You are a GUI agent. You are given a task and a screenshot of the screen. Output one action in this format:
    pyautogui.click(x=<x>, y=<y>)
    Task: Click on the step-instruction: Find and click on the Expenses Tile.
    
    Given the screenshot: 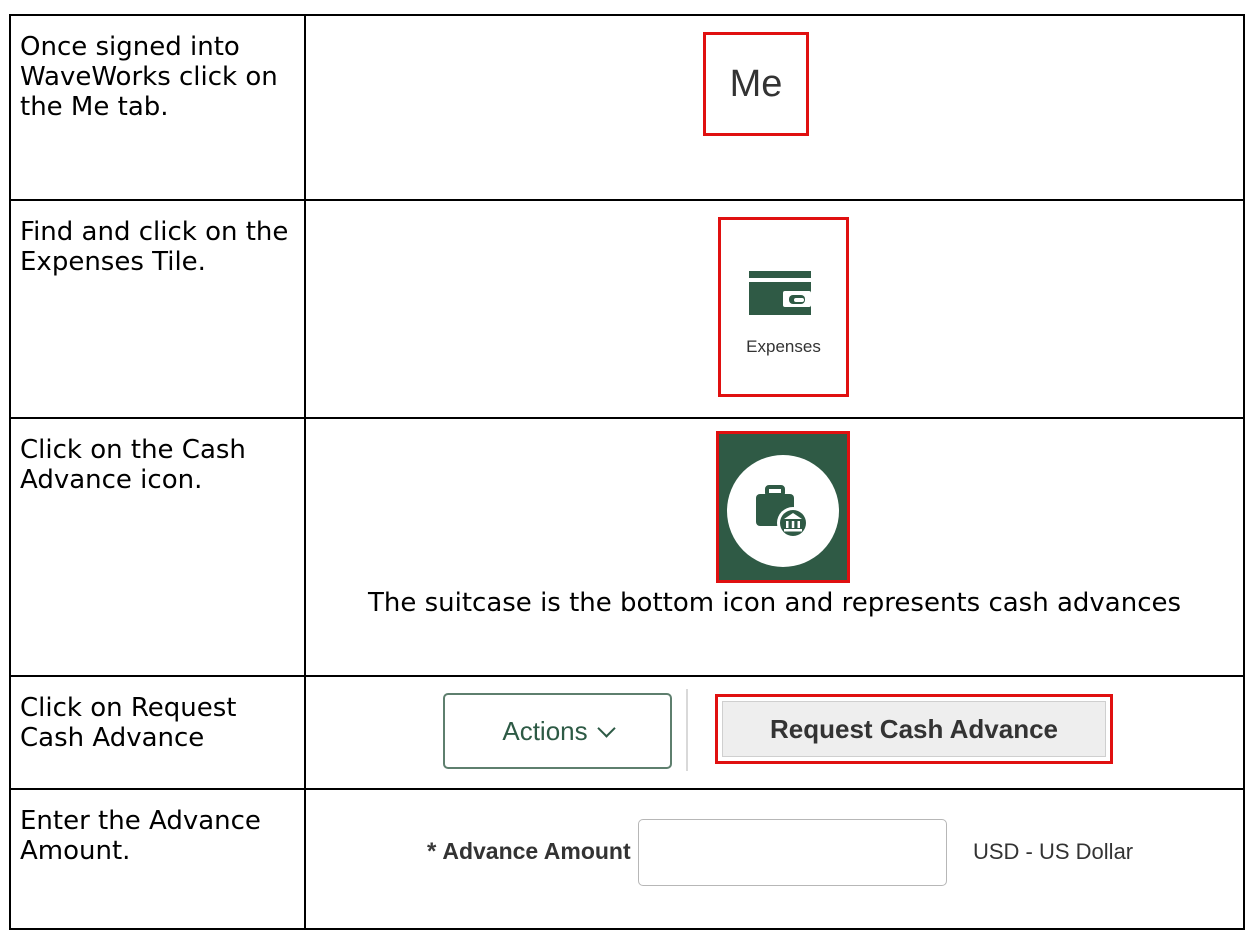 What is the action you would take?
    pyautogui.click(x=157, y=309)
    